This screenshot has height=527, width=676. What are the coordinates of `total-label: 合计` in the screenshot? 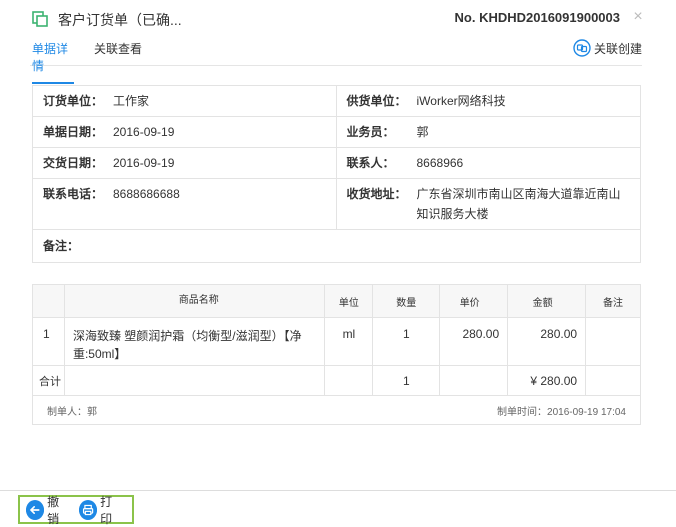 It's located at (48, 380).